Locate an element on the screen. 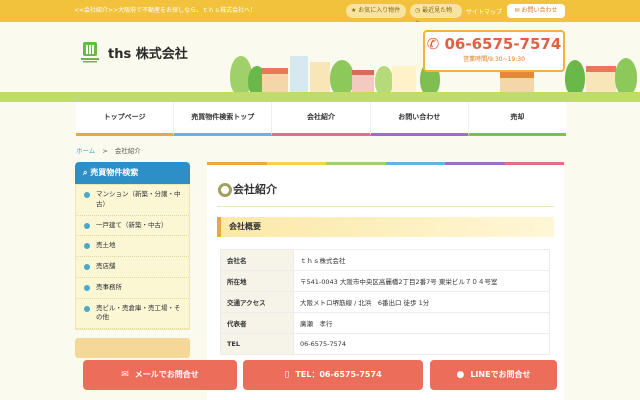 Image resolution: width=640 pixels, height=400 pixels. sidebar-item-house: 一戸建て（新築・中古） is located at coordinates (132, 226).